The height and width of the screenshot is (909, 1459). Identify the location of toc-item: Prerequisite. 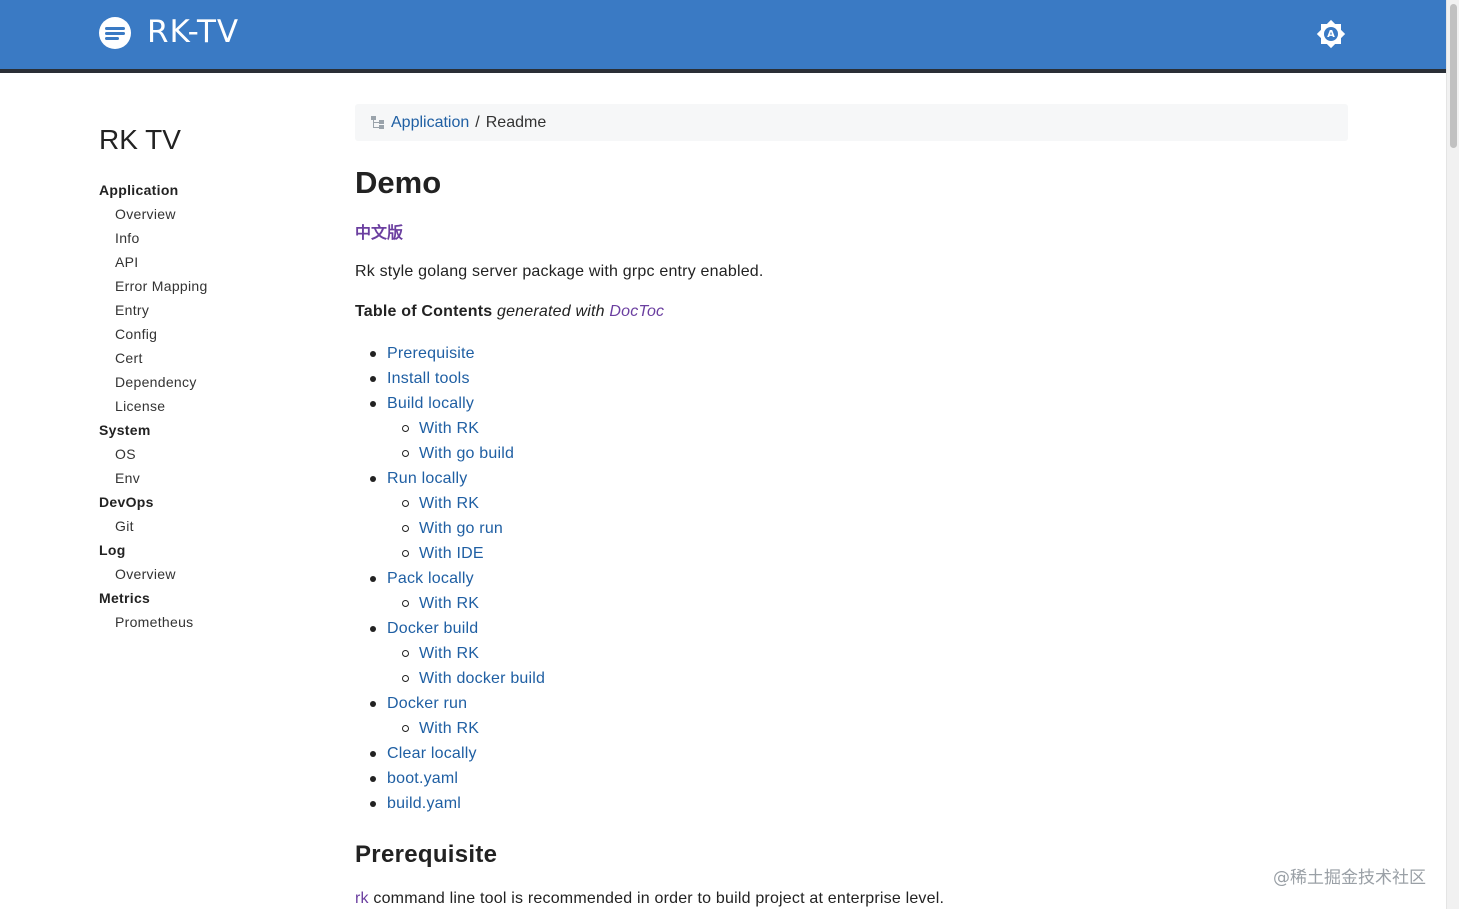
(851, 353).